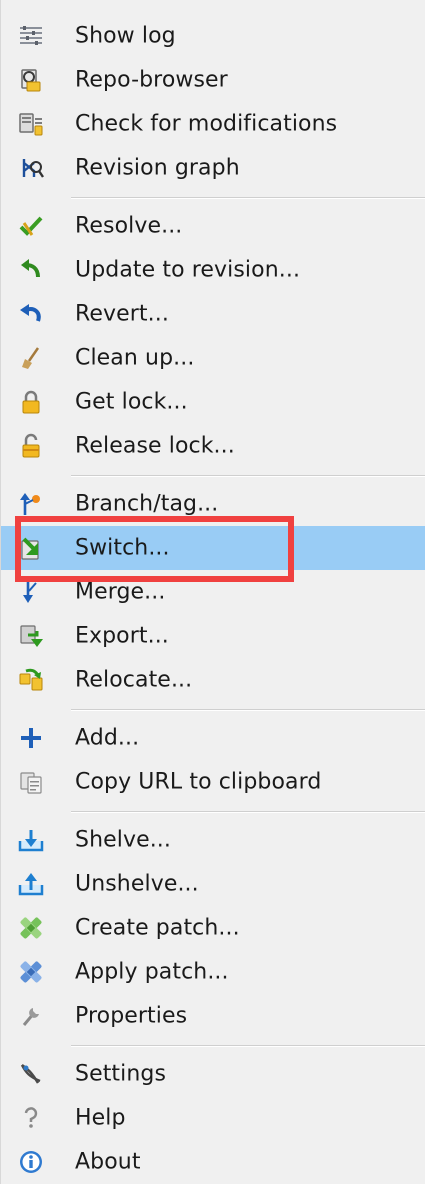 This screenshot has height=1184, width=425. What do you see at coordinates (31, 782) in the screenshot?
I see `copy-url-icon` at bounding box center [31, 782].